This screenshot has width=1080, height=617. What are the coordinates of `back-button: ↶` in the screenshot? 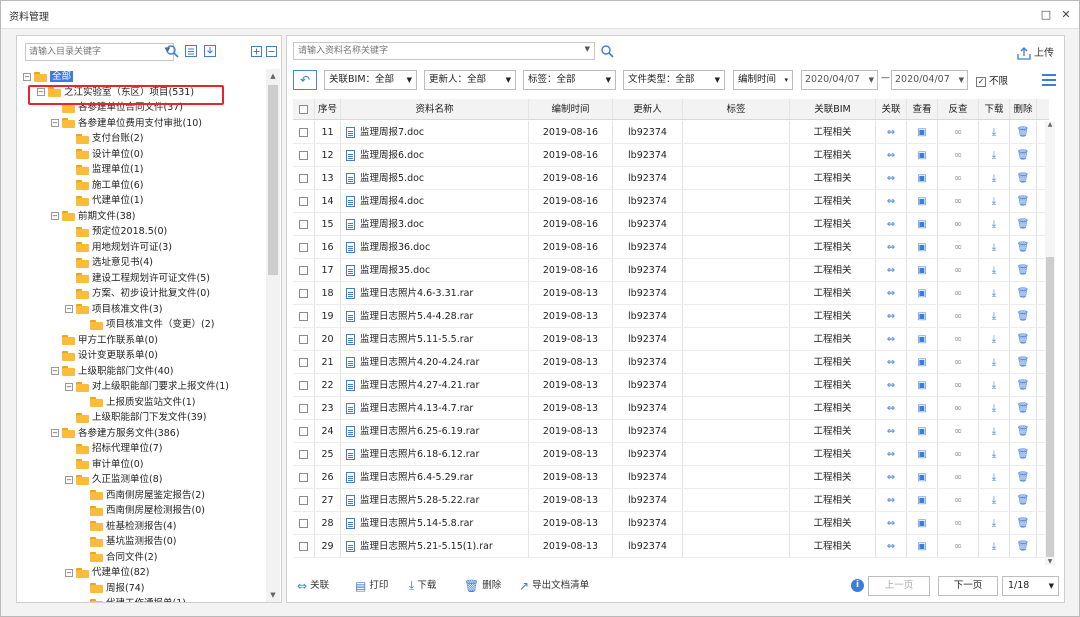 It's located at (305, 80).